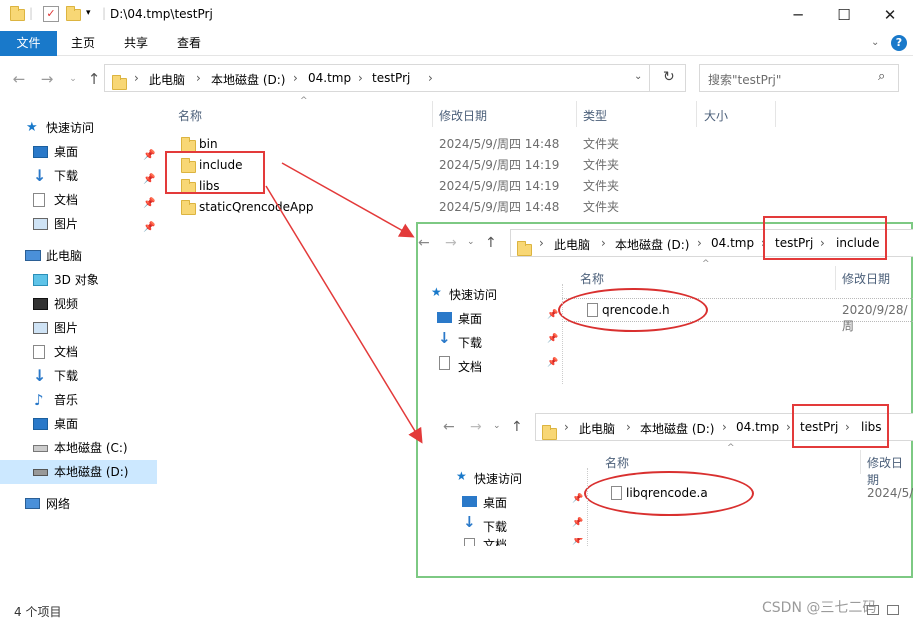 This screenshot has width=913, height=624. Describe the element at coordinates (83, 43) in the screenshot. I see `tab-home: 主页` at that location.